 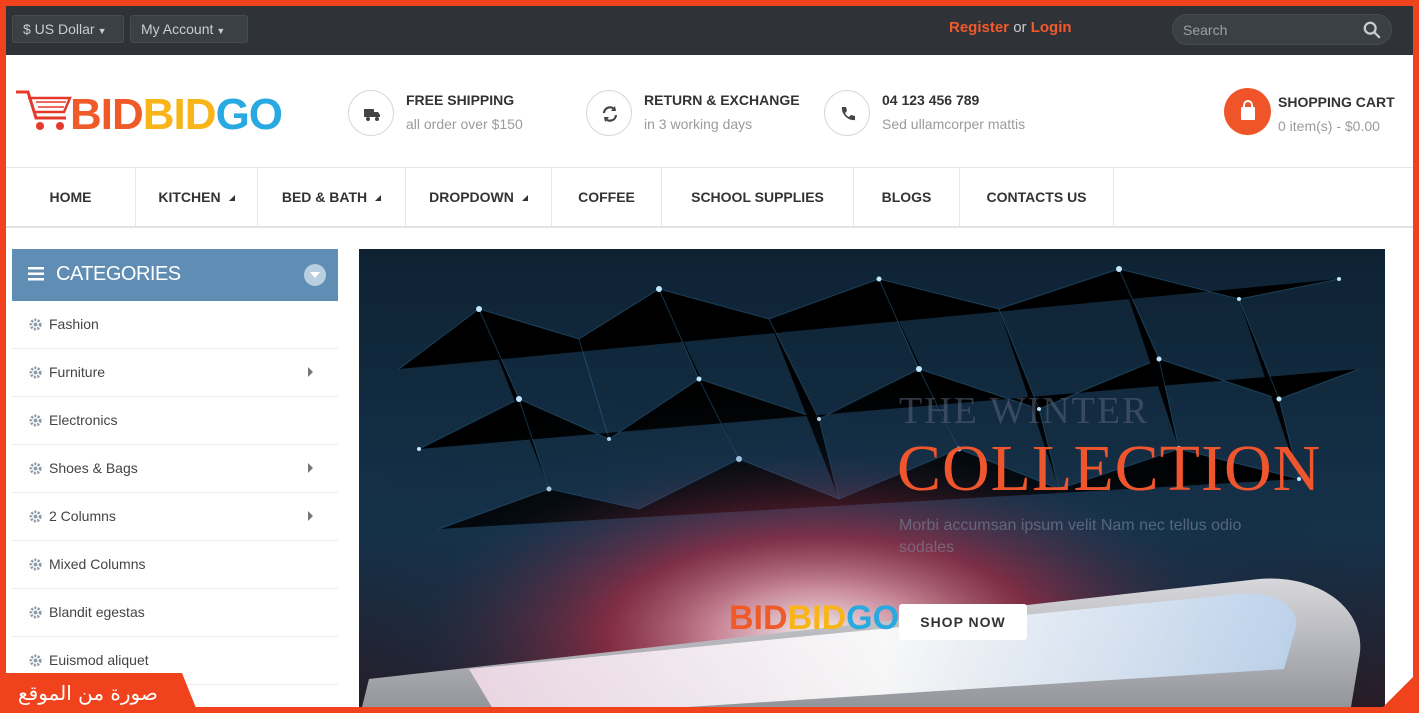 What do you see at coordinates (118, 274) in the screenshot?
I see `categories-title: CATEGORIES` at bounding box center [118, 274].